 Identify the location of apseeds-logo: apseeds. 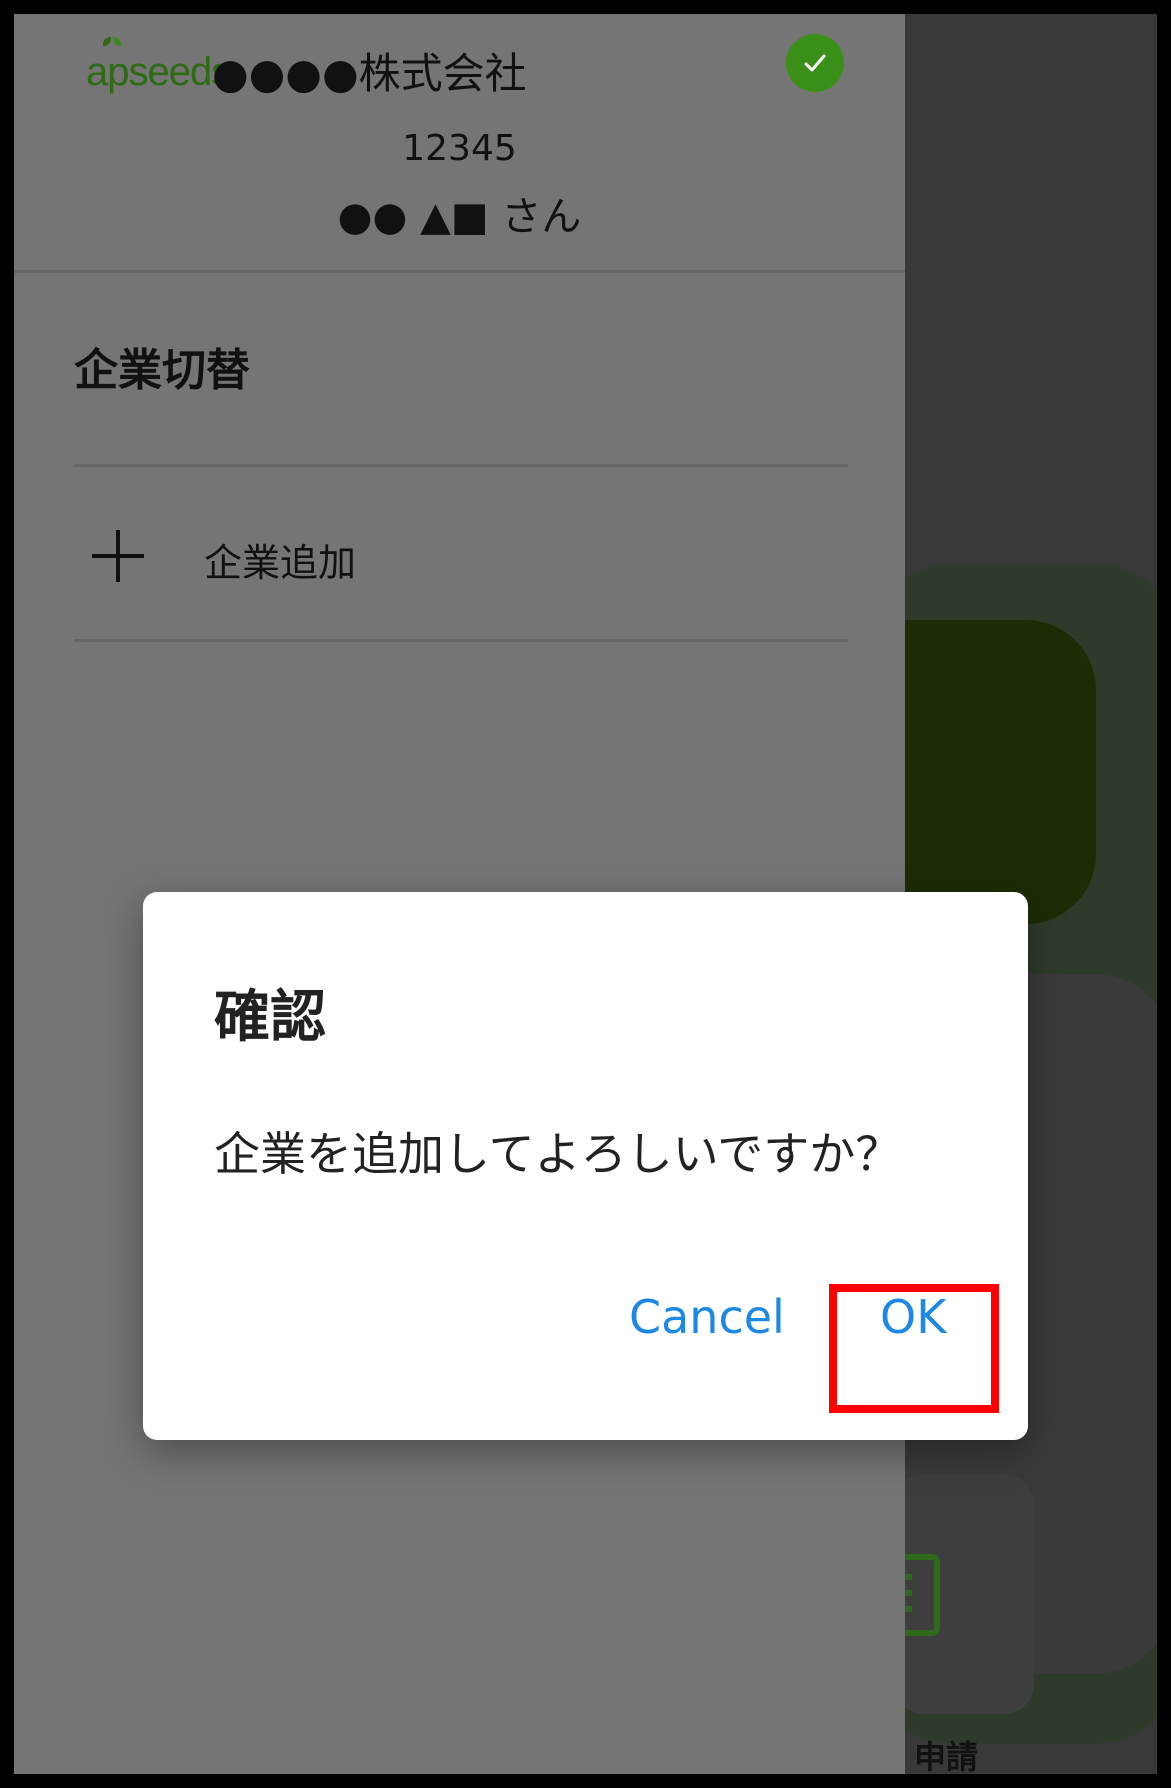
(158, 68).